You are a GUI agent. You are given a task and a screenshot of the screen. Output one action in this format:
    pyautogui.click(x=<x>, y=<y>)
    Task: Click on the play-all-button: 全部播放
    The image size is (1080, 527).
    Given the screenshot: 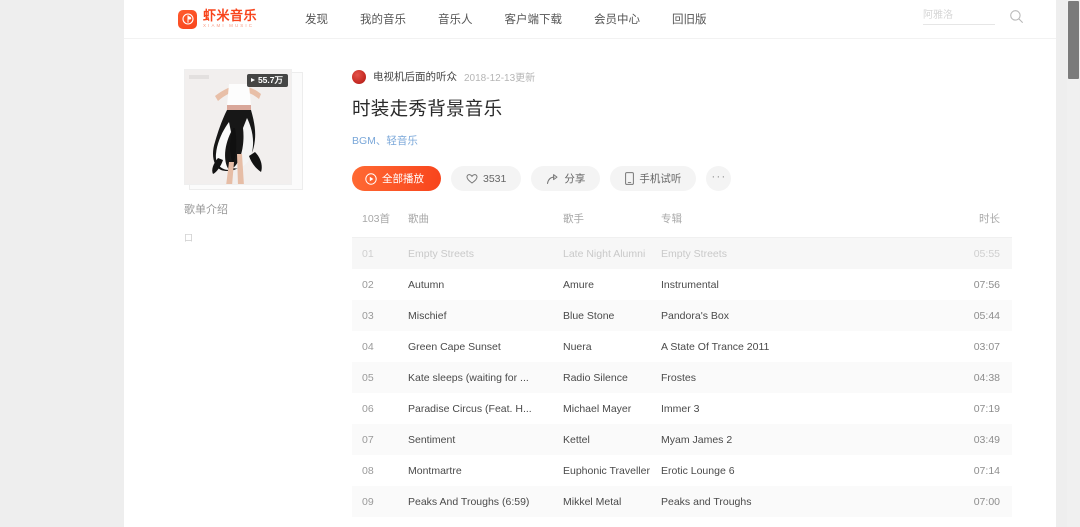 What is the action you would take?
    pyautogui.click(x=396, y=179)
    